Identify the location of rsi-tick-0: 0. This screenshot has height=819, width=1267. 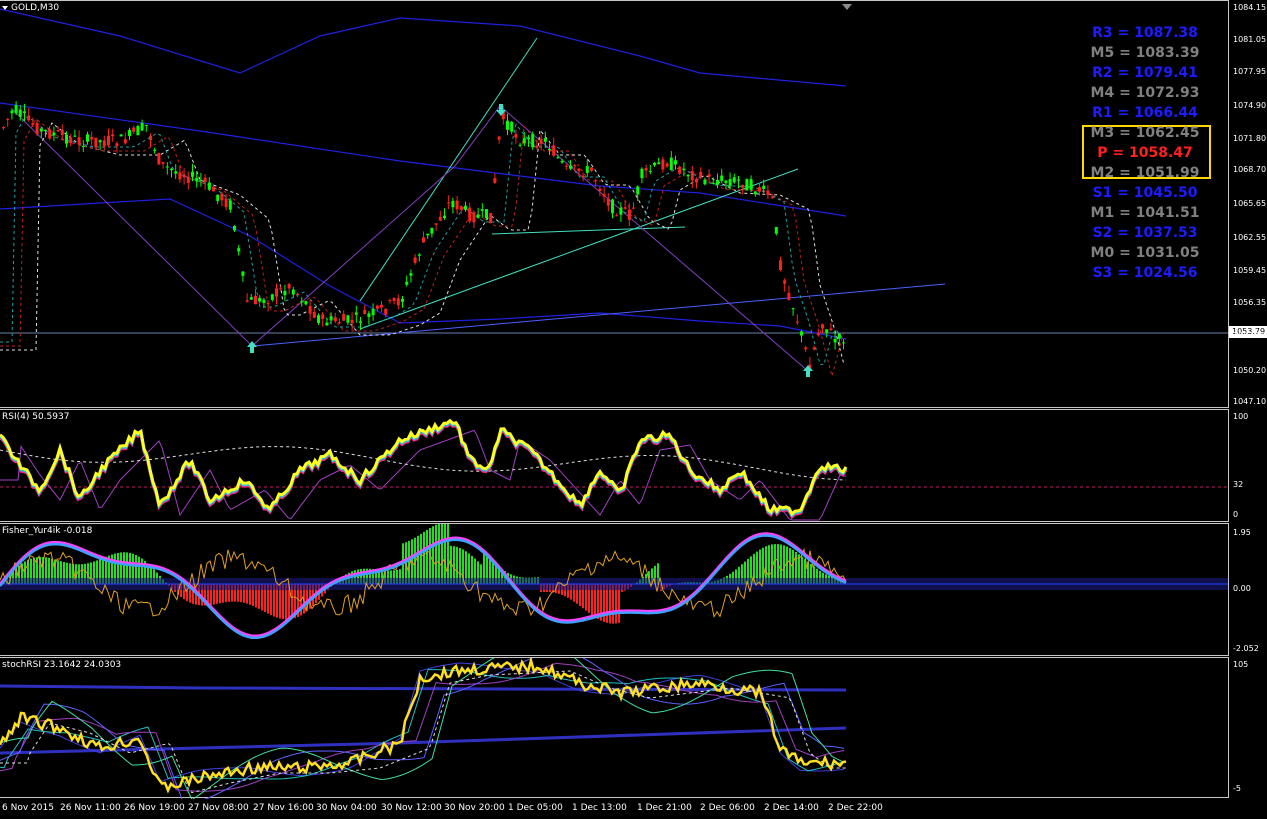
(1236, 514).